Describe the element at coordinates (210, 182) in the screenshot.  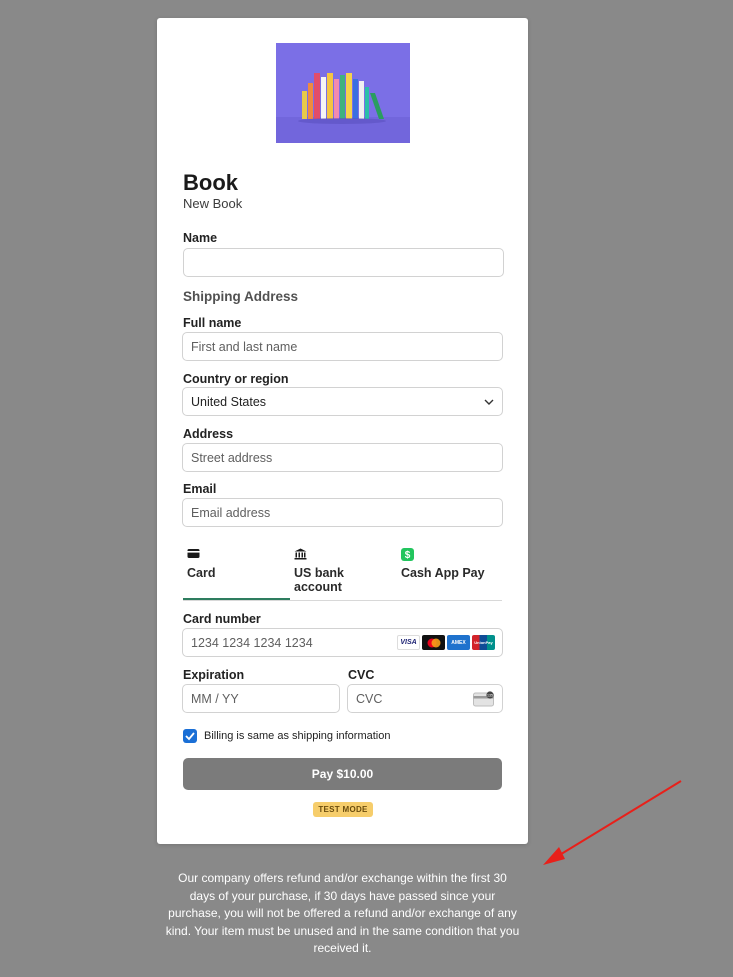
I see `product-title: Book` at that location.